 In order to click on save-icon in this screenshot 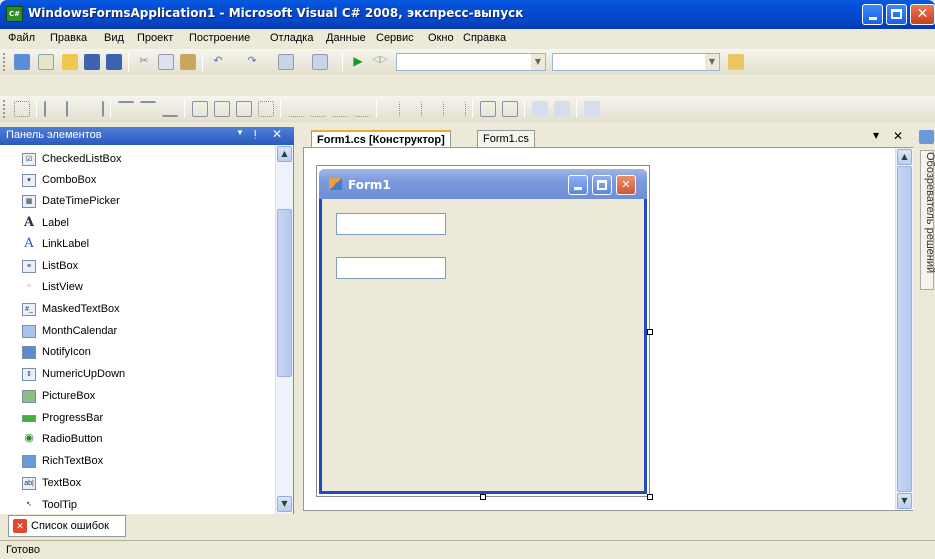, I will do `click(92, 62)`.